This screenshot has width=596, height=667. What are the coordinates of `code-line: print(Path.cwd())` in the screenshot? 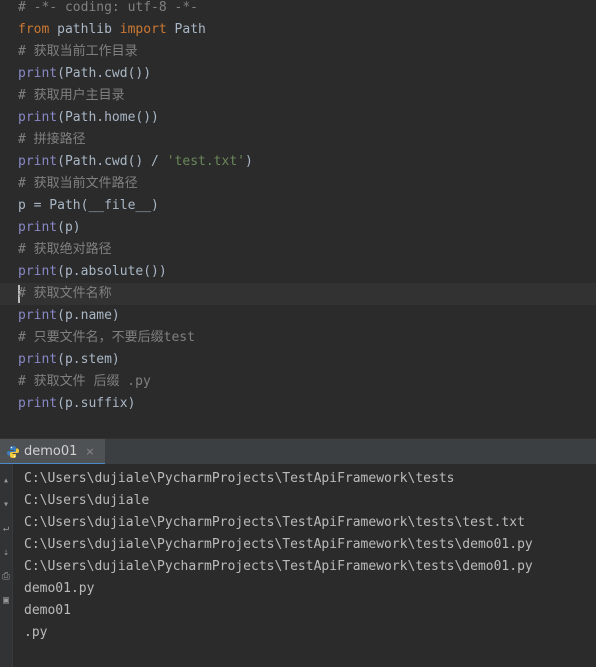 It's located at (84, 74).